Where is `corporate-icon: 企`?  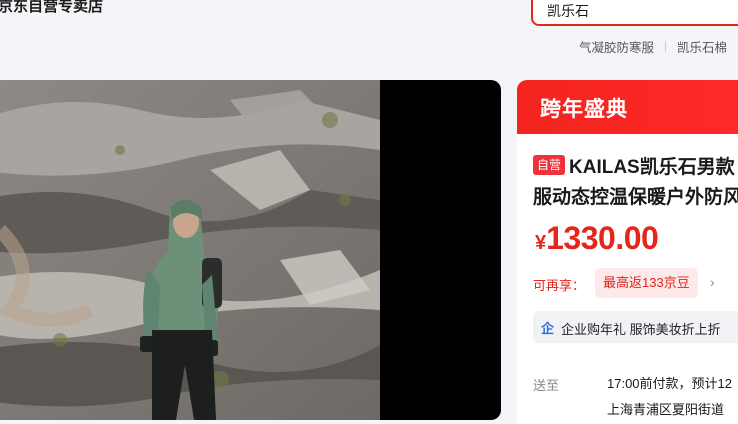 corporate-icon: 企 is located at coordinates (548, 328).